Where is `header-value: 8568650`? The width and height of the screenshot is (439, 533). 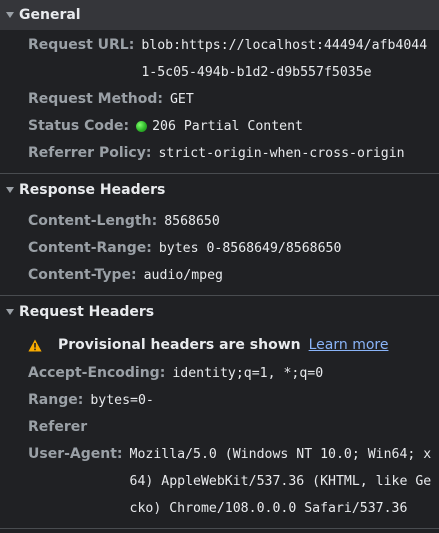 header-value: 8568650 is located at coordinates (192, 221).